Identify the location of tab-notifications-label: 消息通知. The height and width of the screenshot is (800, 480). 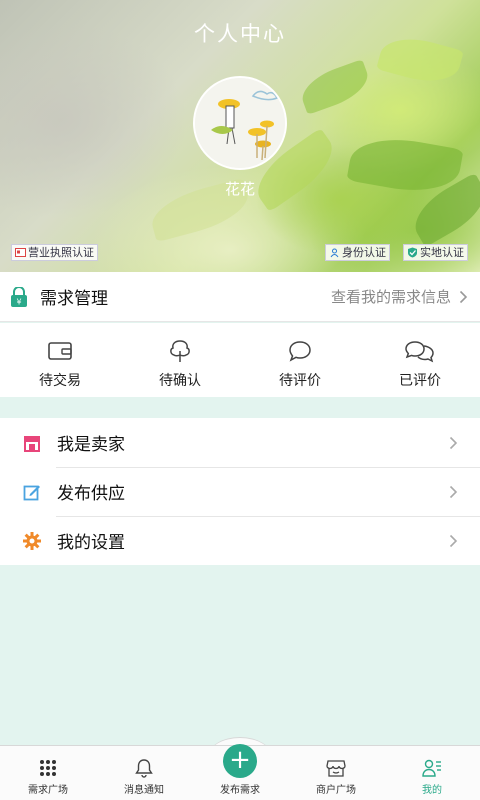
(144, 790).